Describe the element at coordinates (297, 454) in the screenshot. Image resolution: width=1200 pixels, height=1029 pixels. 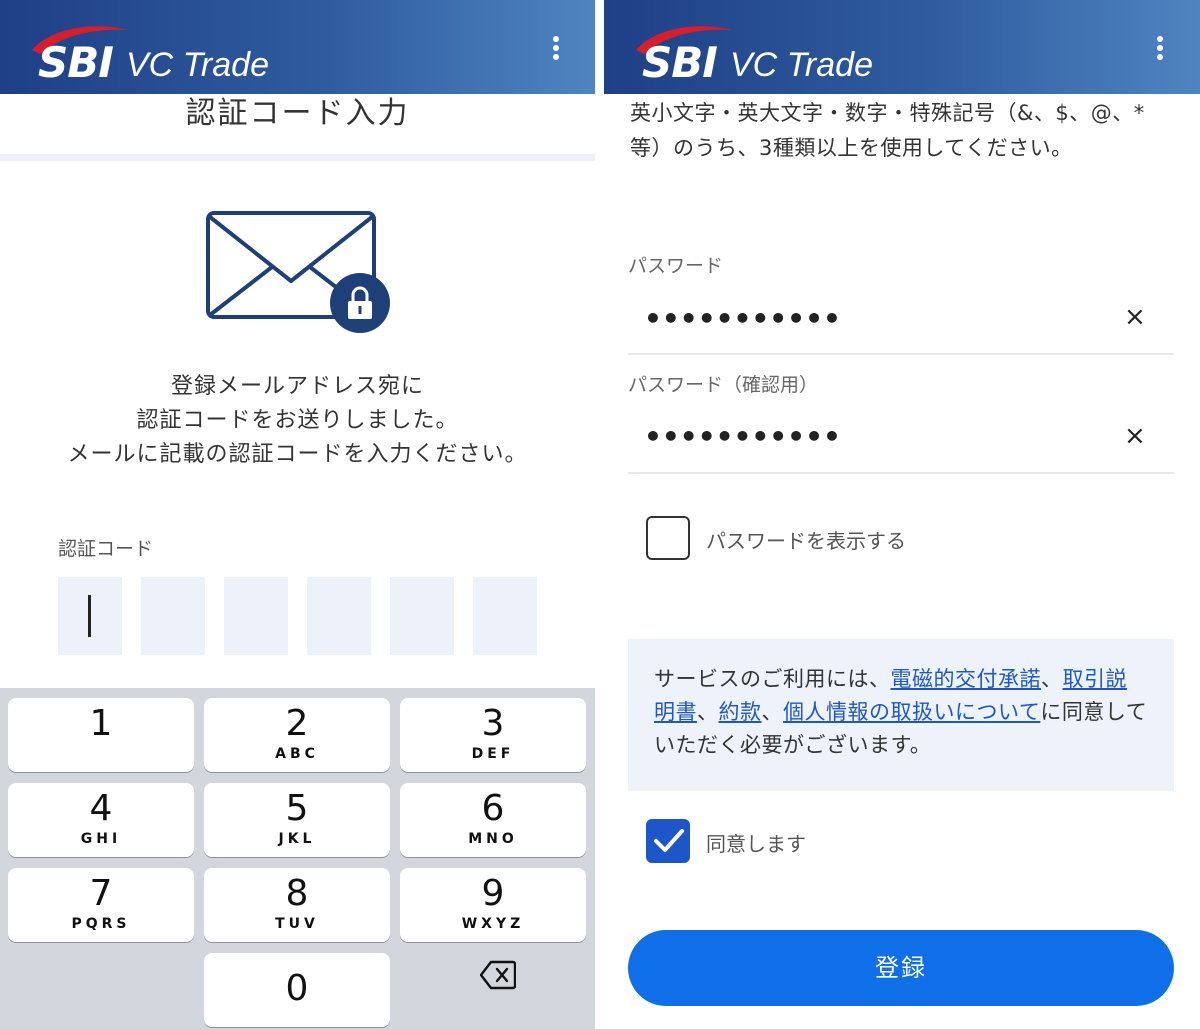
I see `instruction-line: メールに記載の認証コードを入力ください。` at that location.